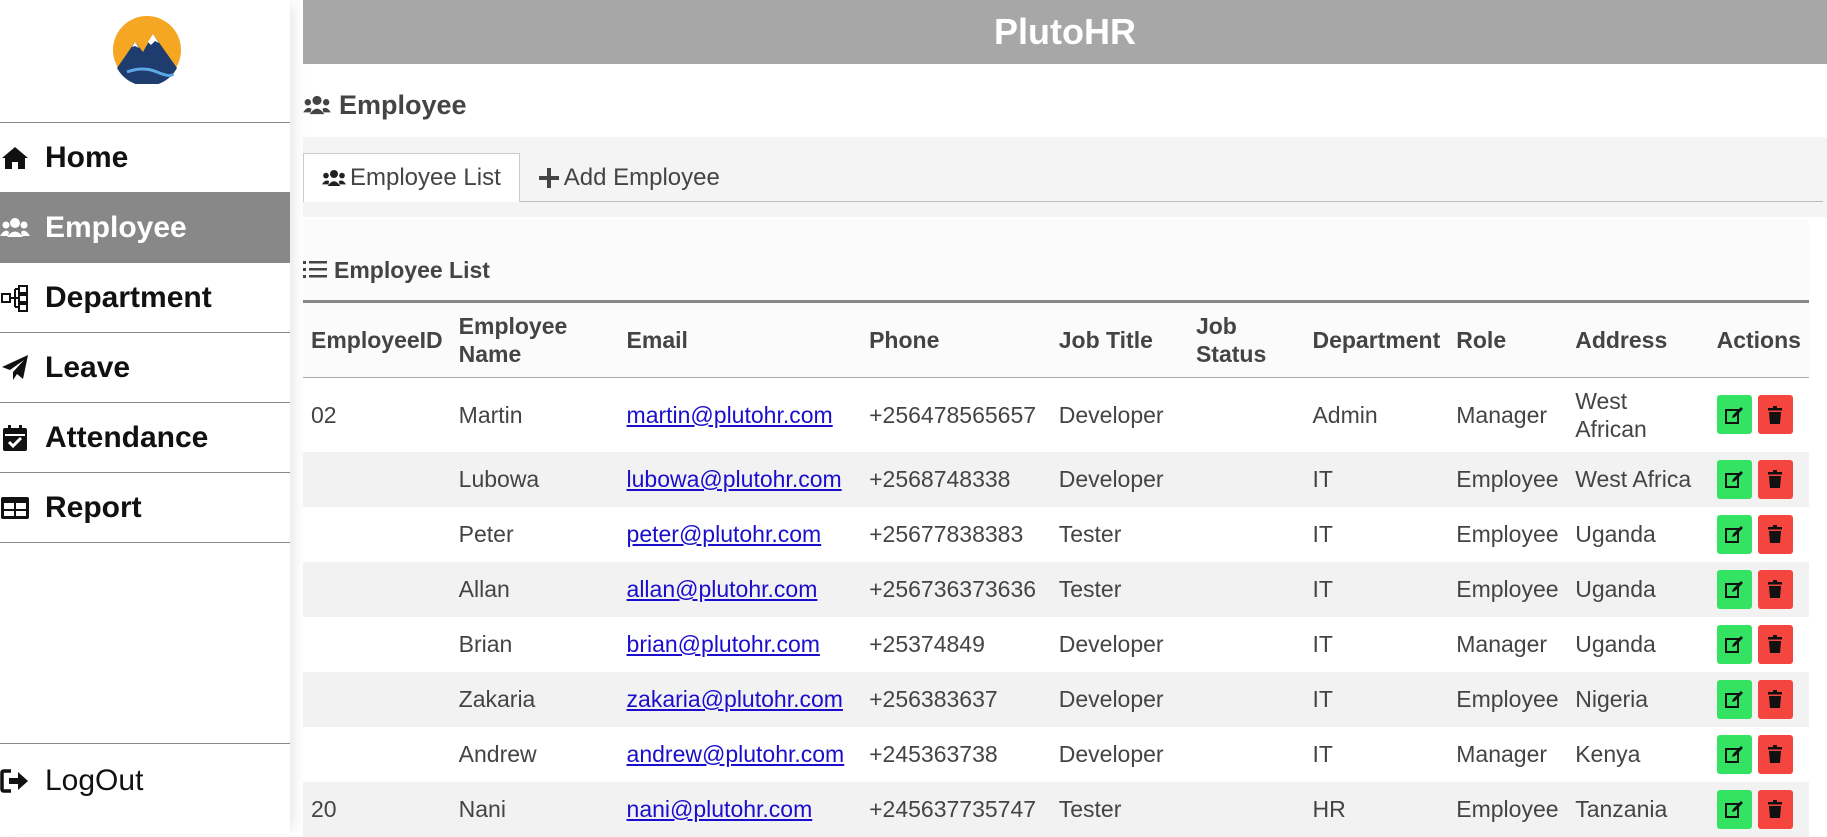 This screenshot has width=1827, height=837. Describe the element at coordinates (490, 414) in the screenshot. I see `cell-name: Martin` at that location.